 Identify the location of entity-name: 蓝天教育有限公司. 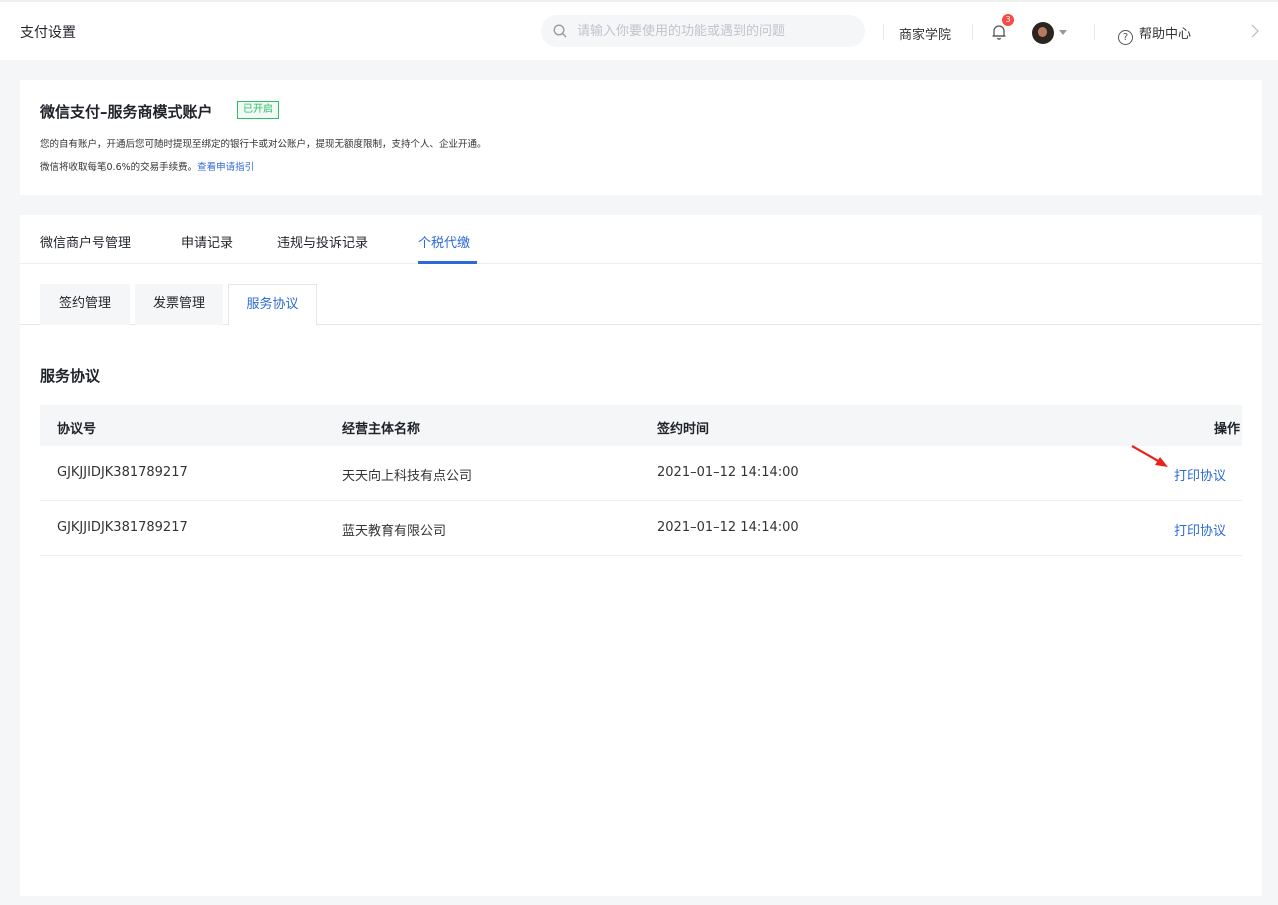
(394, 531).